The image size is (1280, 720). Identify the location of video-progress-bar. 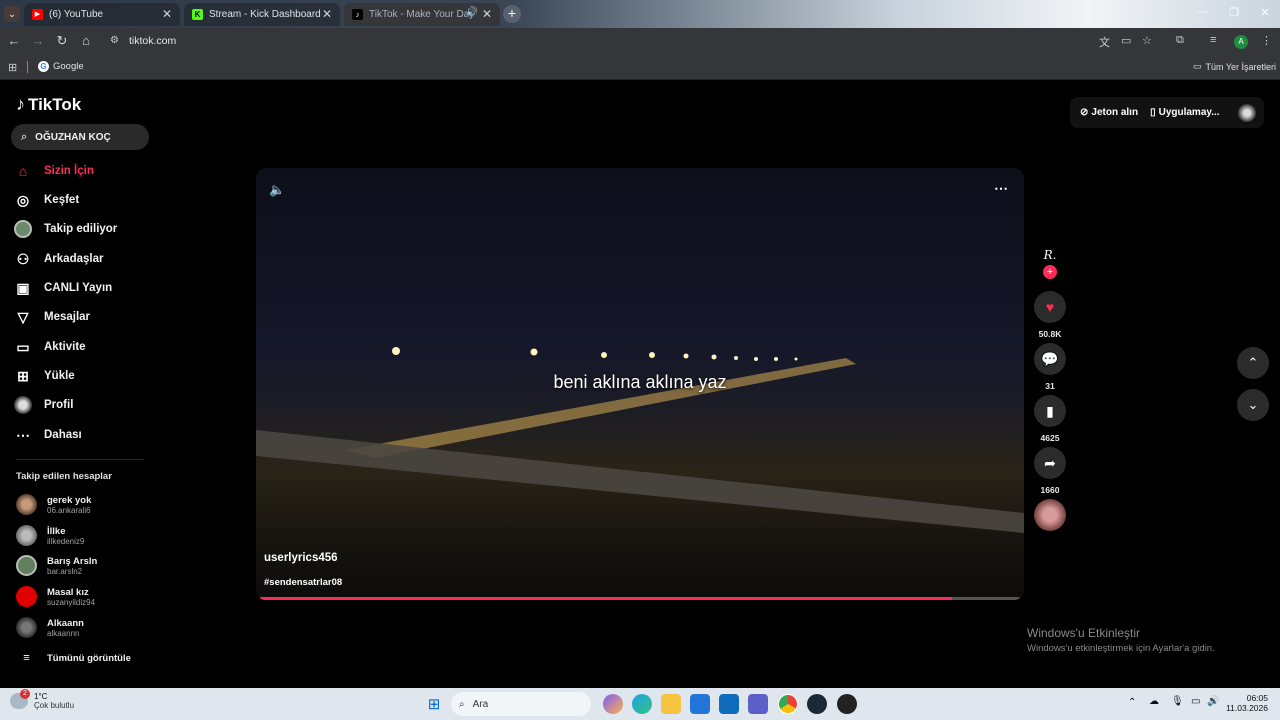
(640, 598).